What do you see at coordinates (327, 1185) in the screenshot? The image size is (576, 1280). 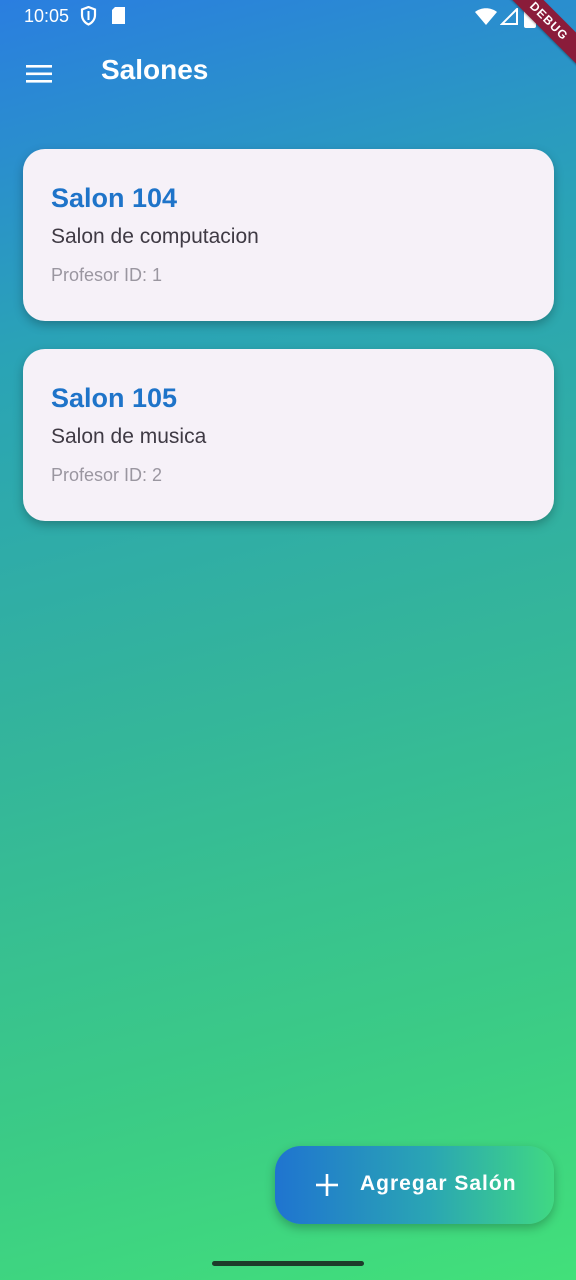 I see `plus-icon` at bounding box center [327, 1185].